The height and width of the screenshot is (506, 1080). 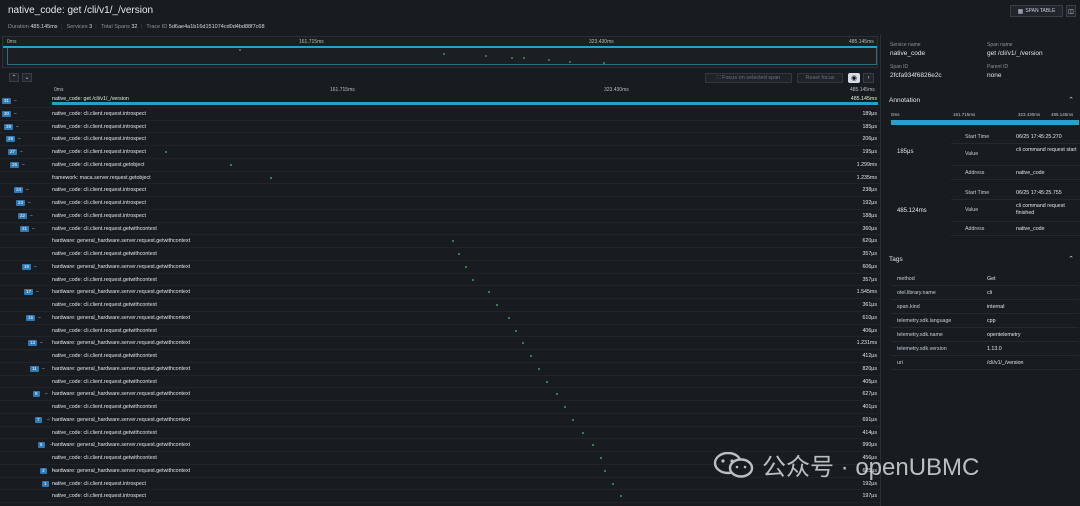 I want to click on child-count-toggle: 31, so click(x=7, y=101).